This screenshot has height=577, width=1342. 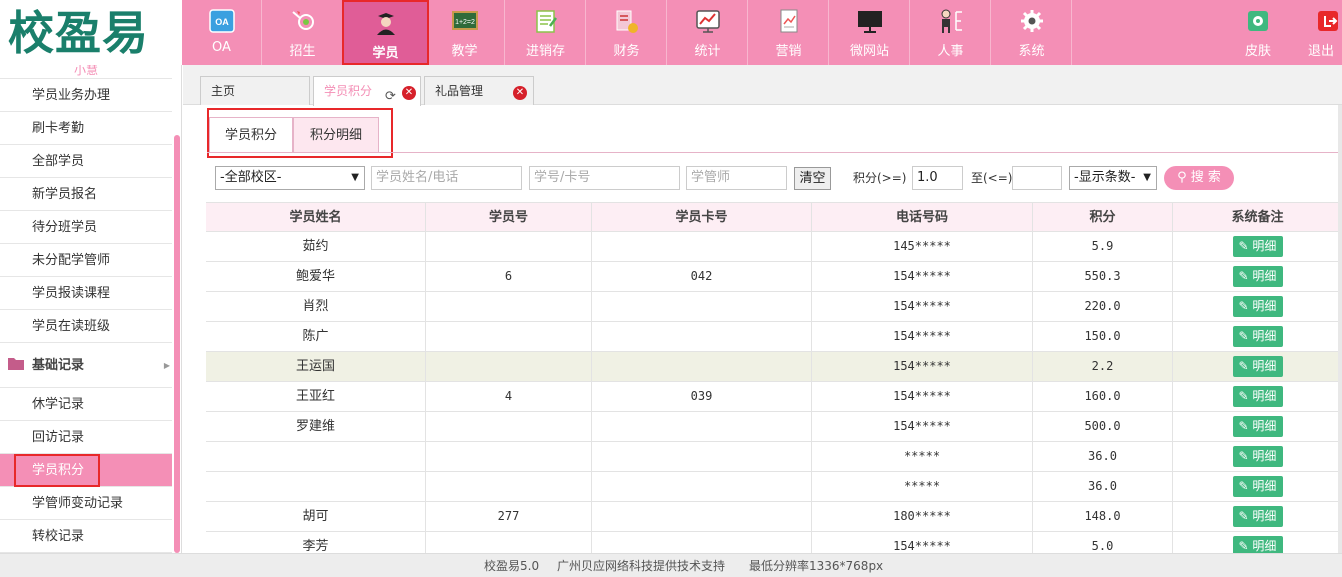 What do you see at coordinates (922, 486) in the screenshot?
I see `cell-phone: *****` at bounding box center [922, 486].